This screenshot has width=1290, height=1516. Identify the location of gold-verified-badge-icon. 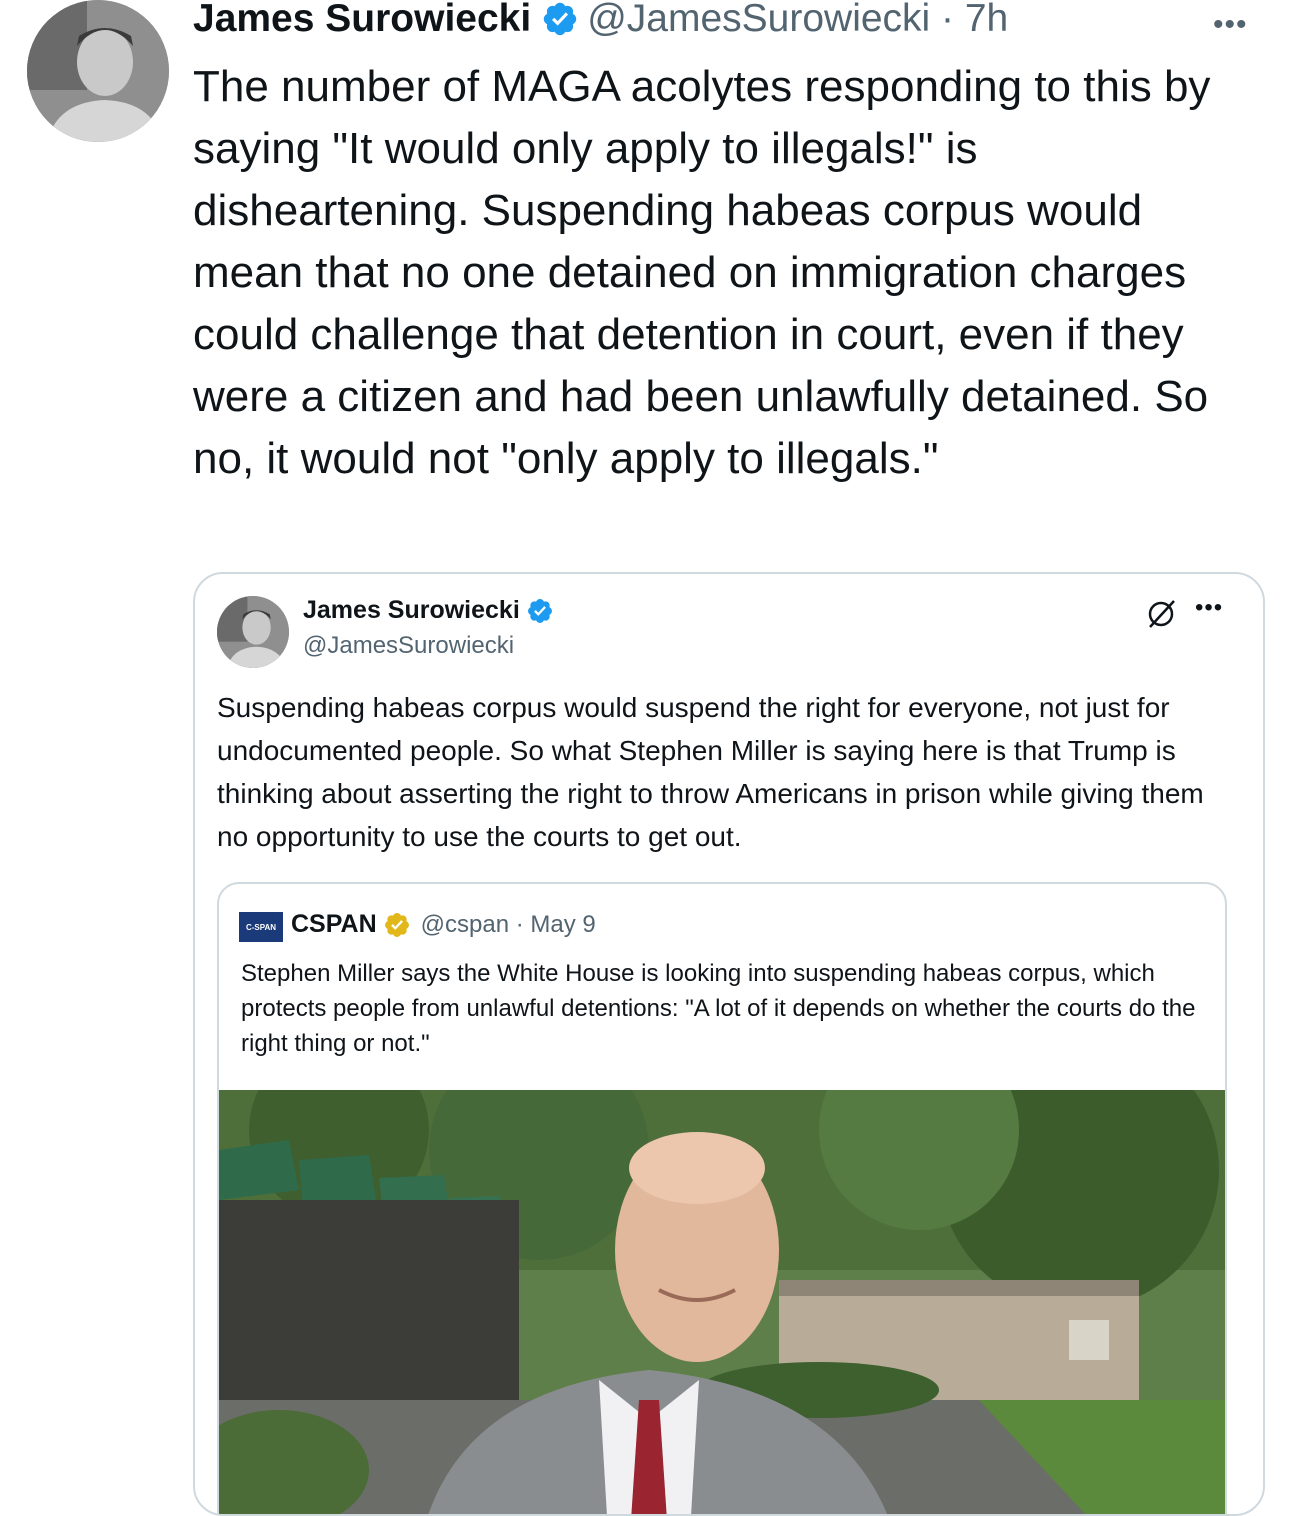
(396, 924).